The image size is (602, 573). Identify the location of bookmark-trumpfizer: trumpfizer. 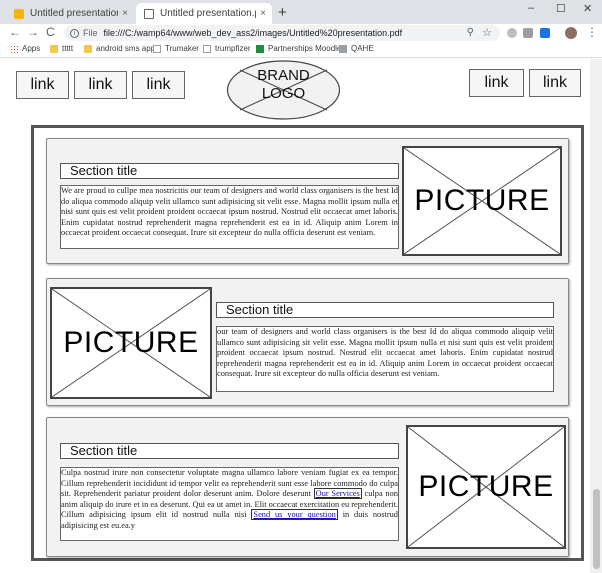
(227, 48).